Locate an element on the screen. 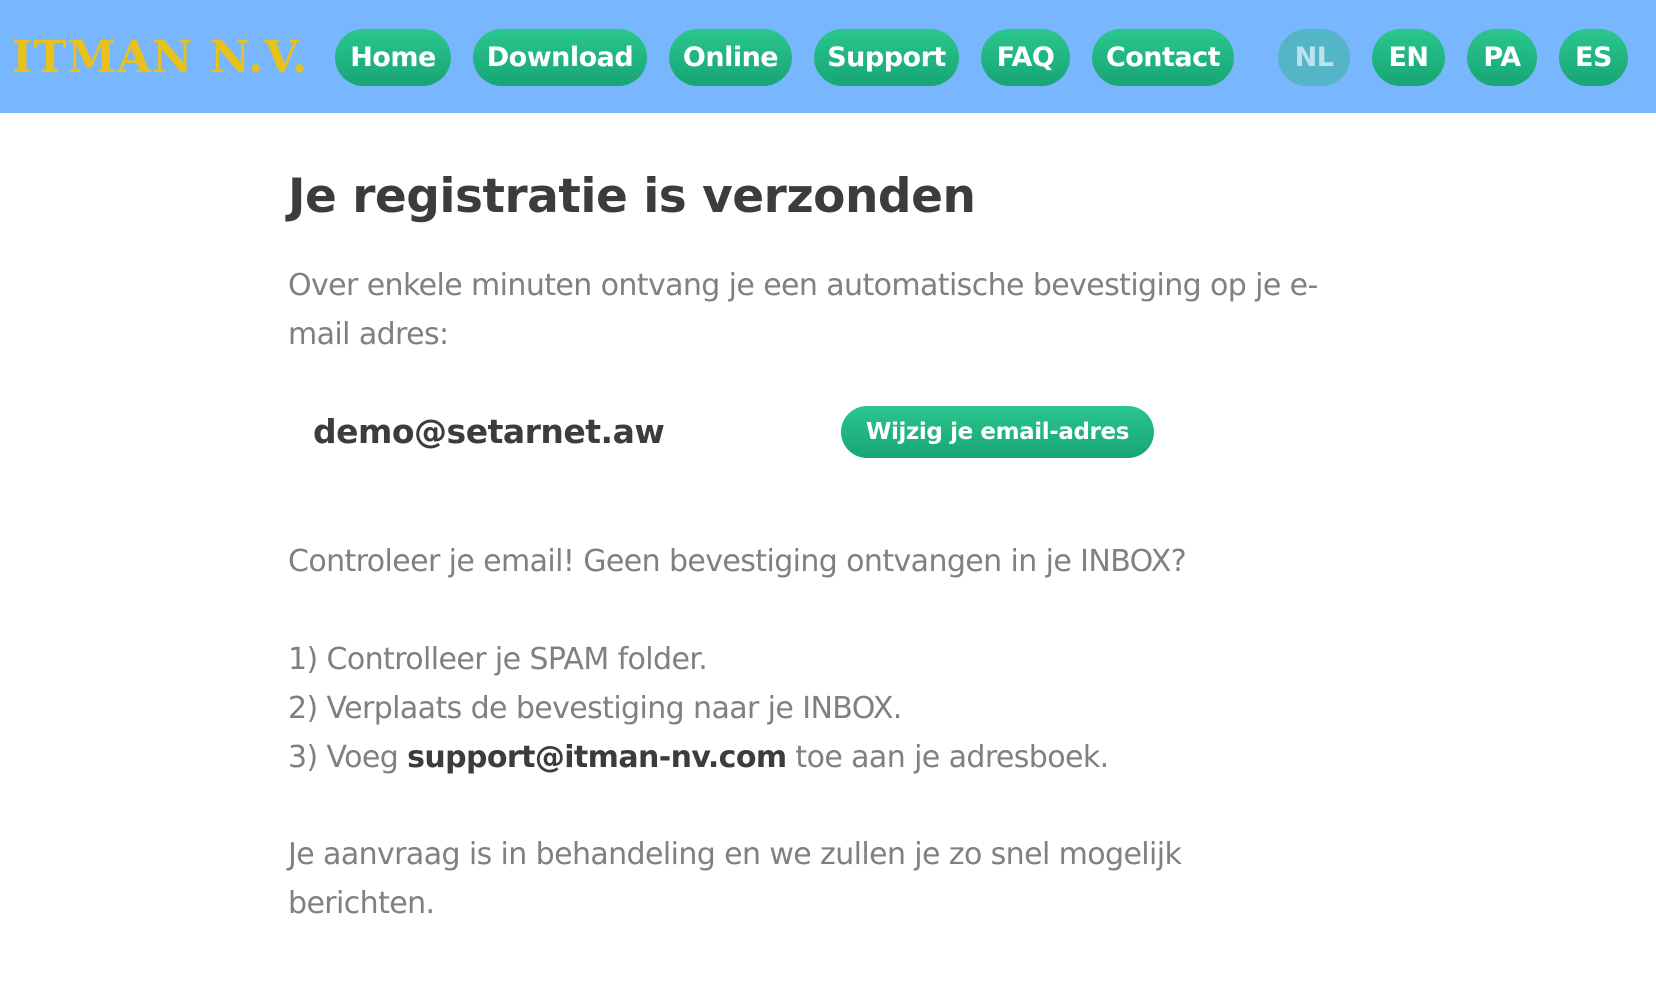 This screenshot has height=986, width=1656. page-title: Je registratie is verzonden is located at coordinates (632, 196).